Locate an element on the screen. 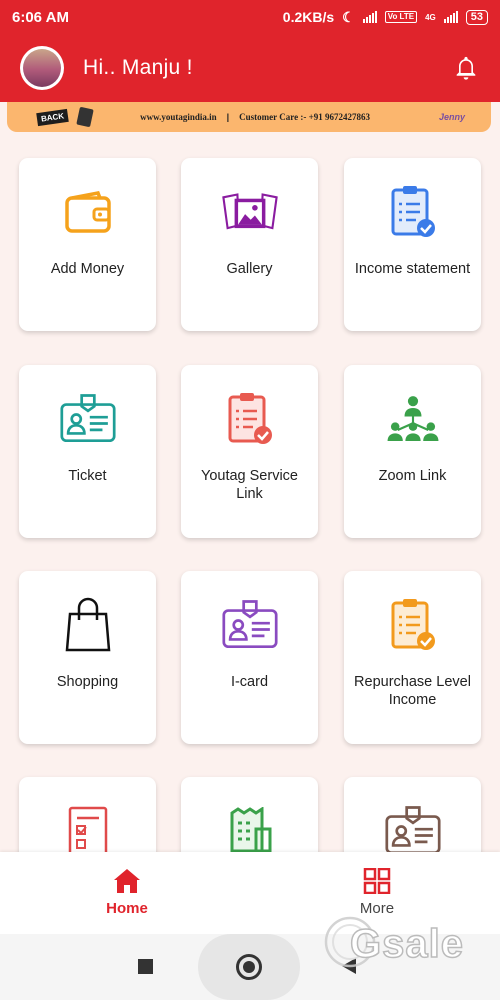 This screenshot has height=1000, width=500. avatar is located at coordinates (42, 68).